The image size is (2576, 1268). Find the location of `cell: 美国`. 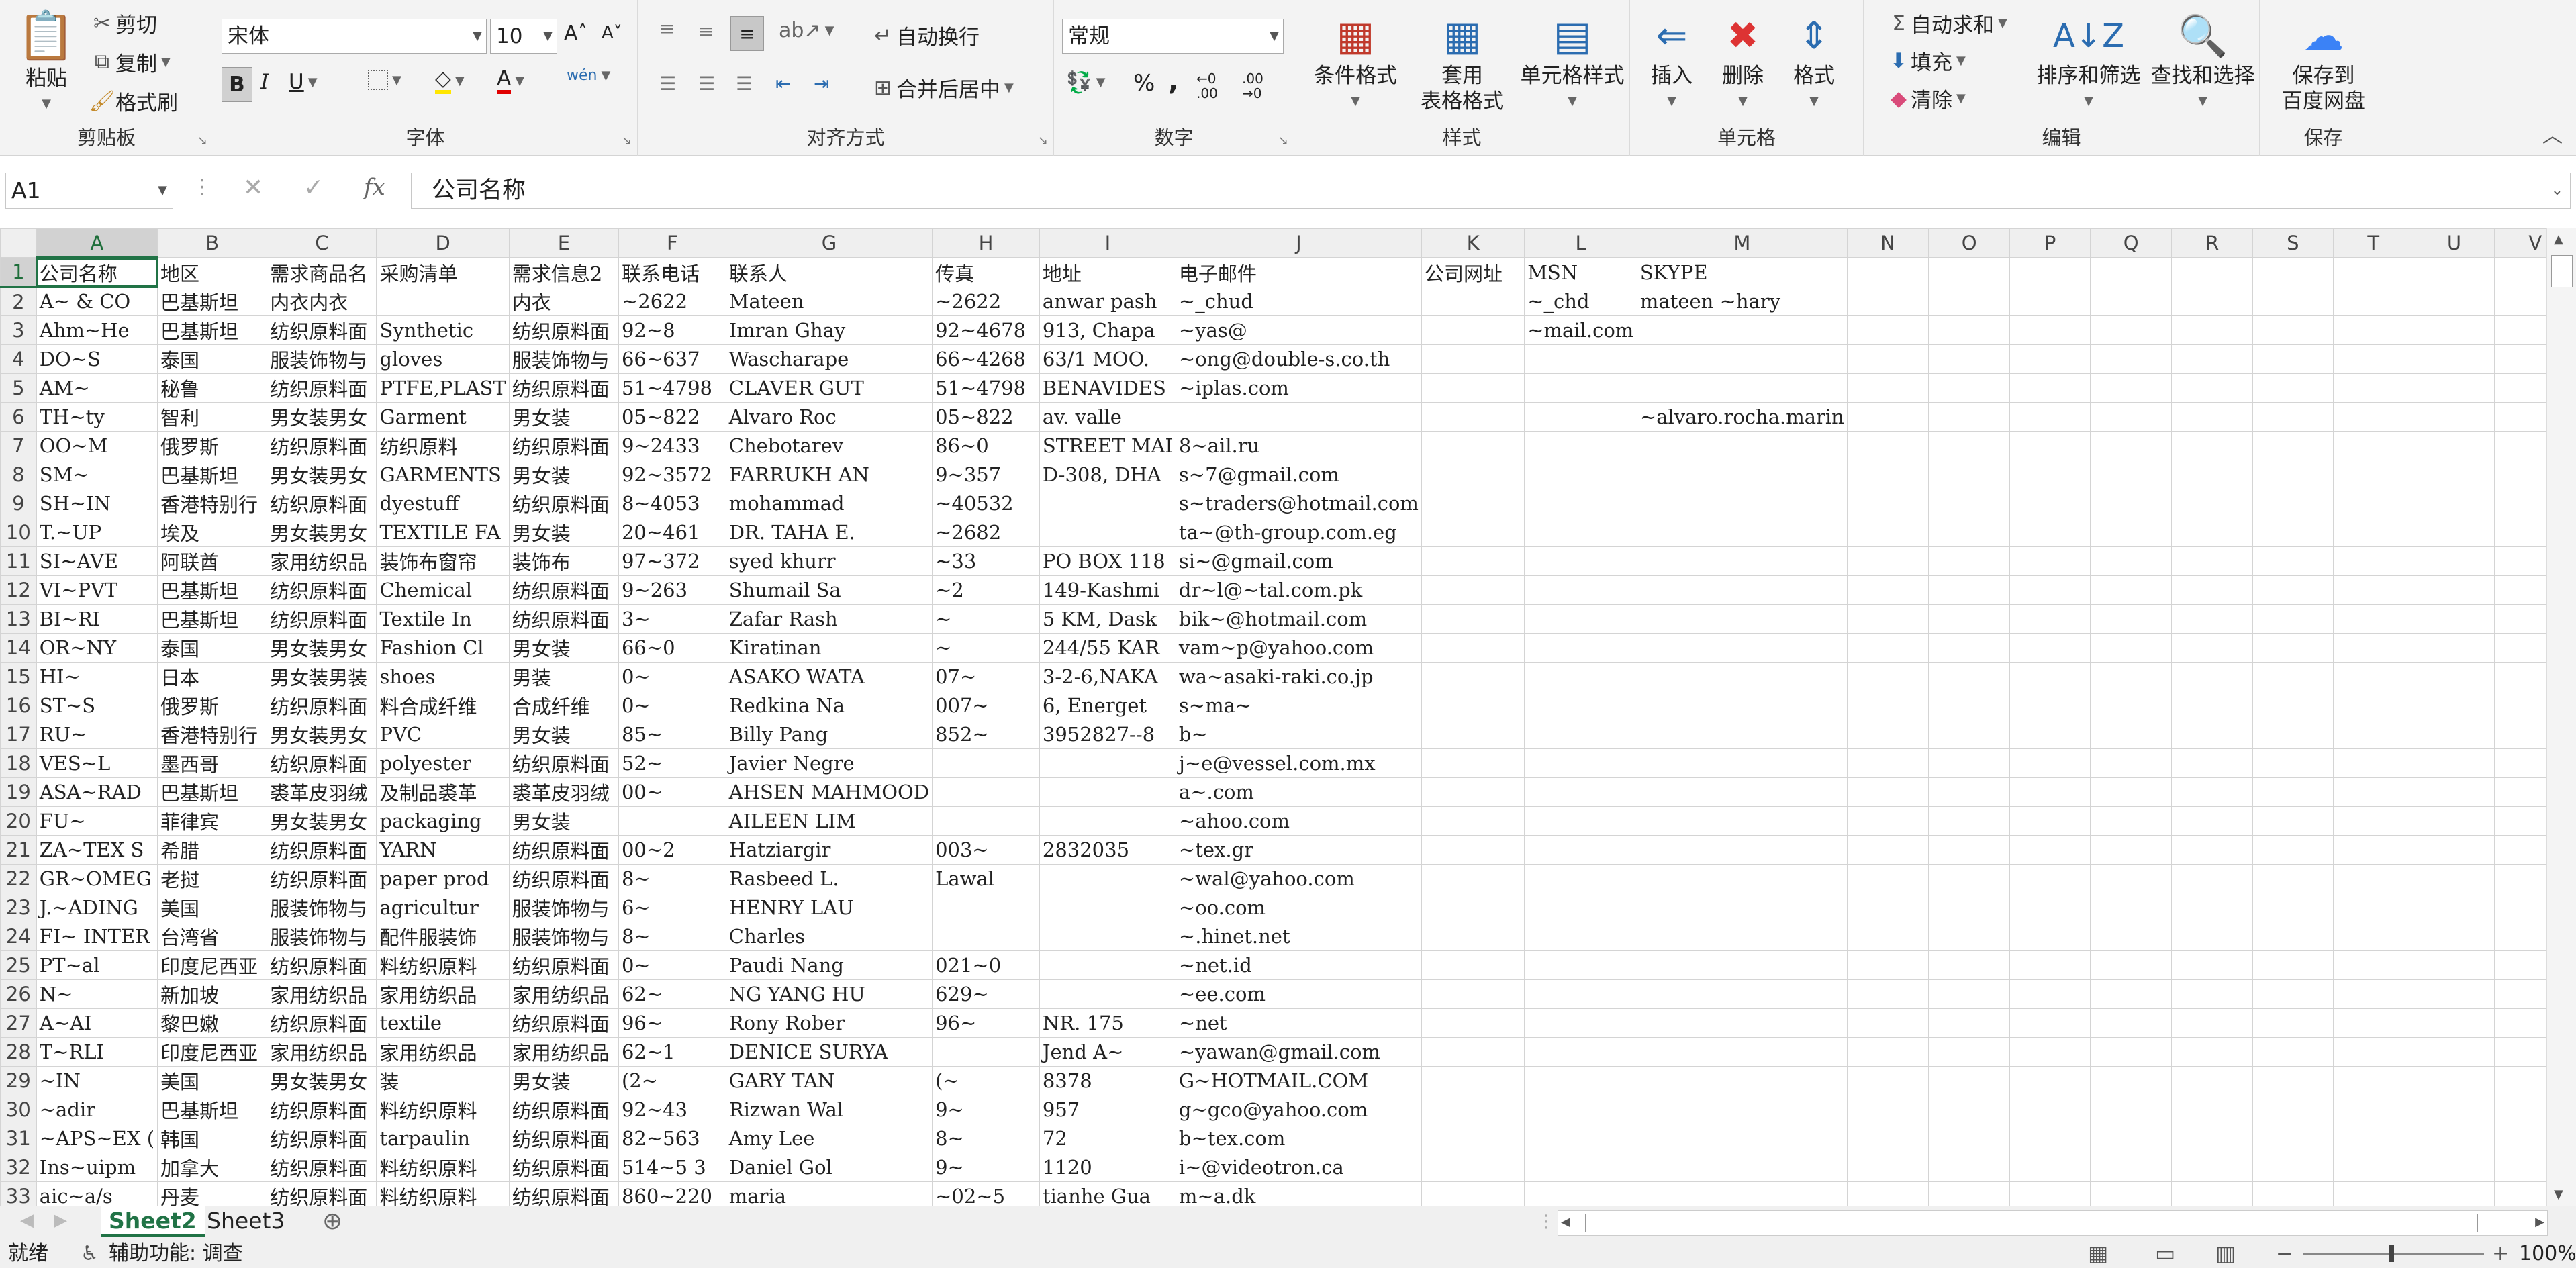

cell: 美国 is located at coordinates (212, 907).